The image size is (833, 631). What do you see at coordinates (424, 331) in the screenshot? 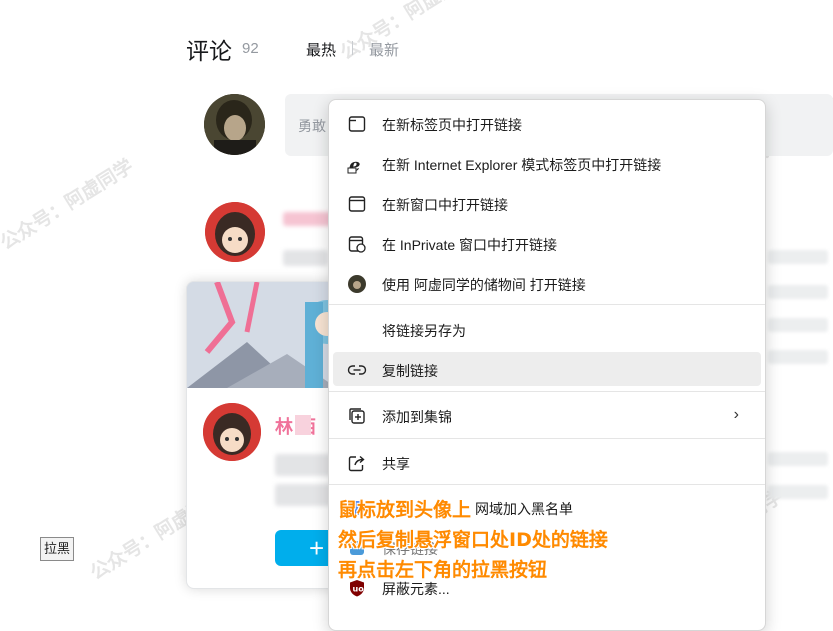
I see `menu-item-label: 将链接另存为` at bounding box center [424, 331].